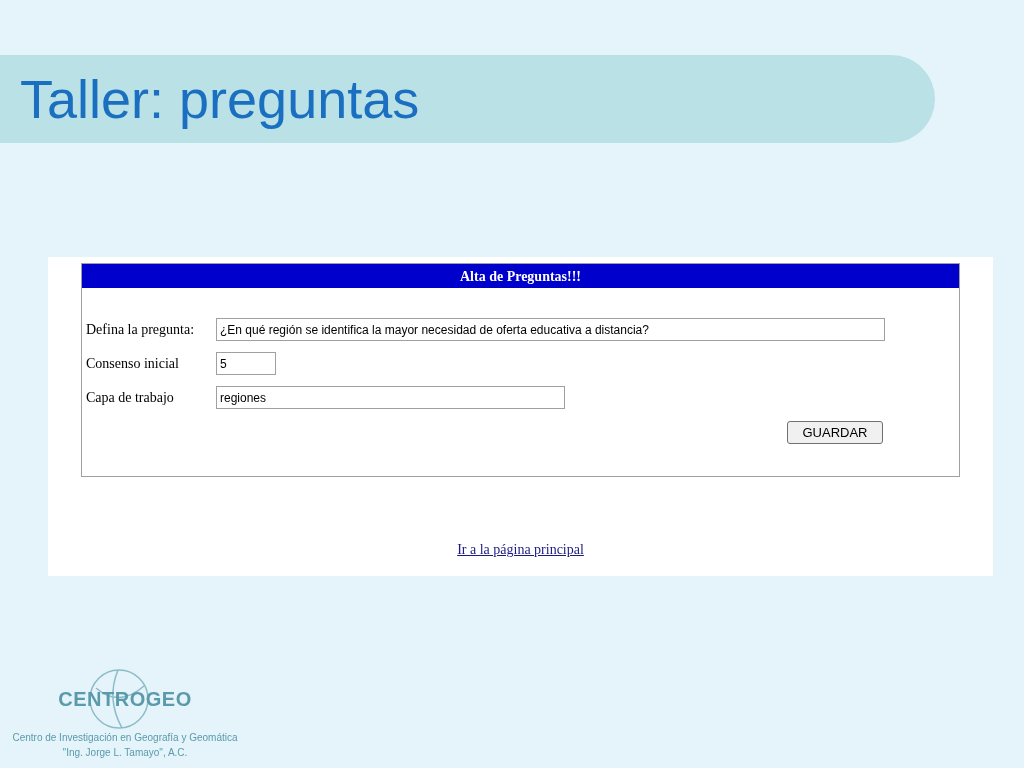 The image size is (1024, 768). Describe the element at coordinates (125, 753) in the screenshot. I see `organization-name: "Ing. Jorge L. Tamayo", A.C.` at that location.